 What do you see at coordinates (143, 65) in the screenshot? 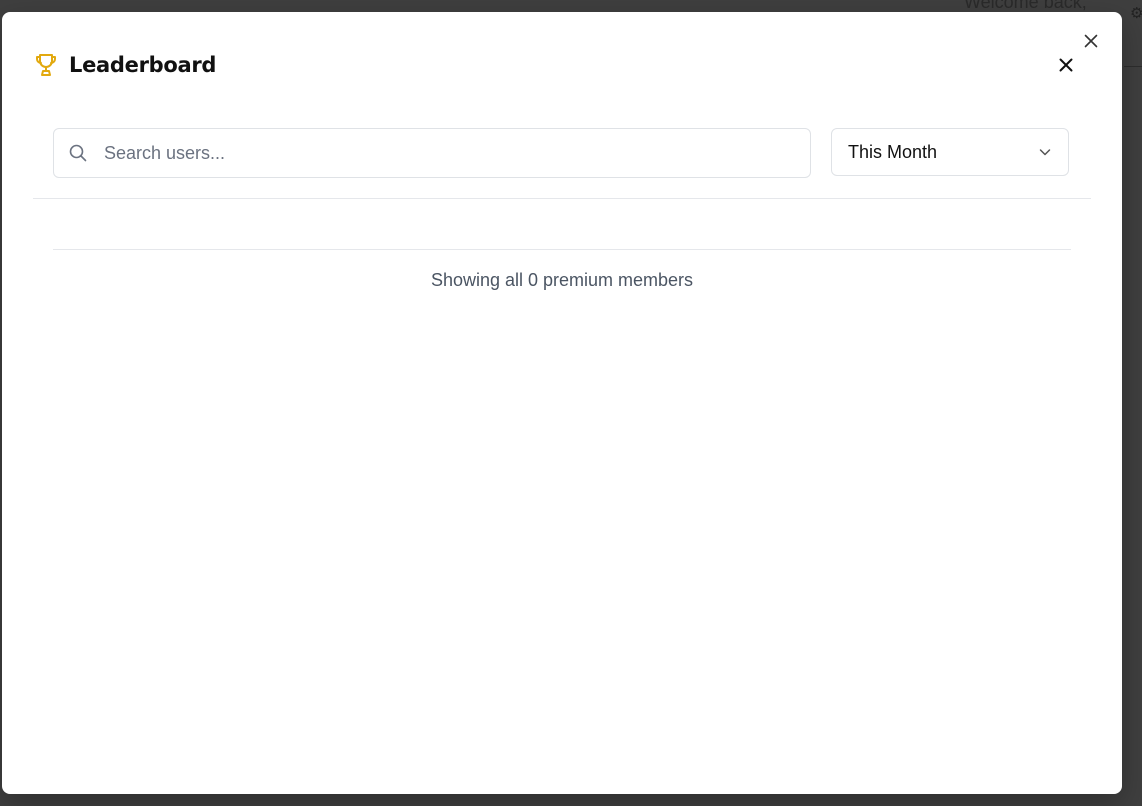
I see `modal-title: Leaderboard` at bounding box center [143, 65].